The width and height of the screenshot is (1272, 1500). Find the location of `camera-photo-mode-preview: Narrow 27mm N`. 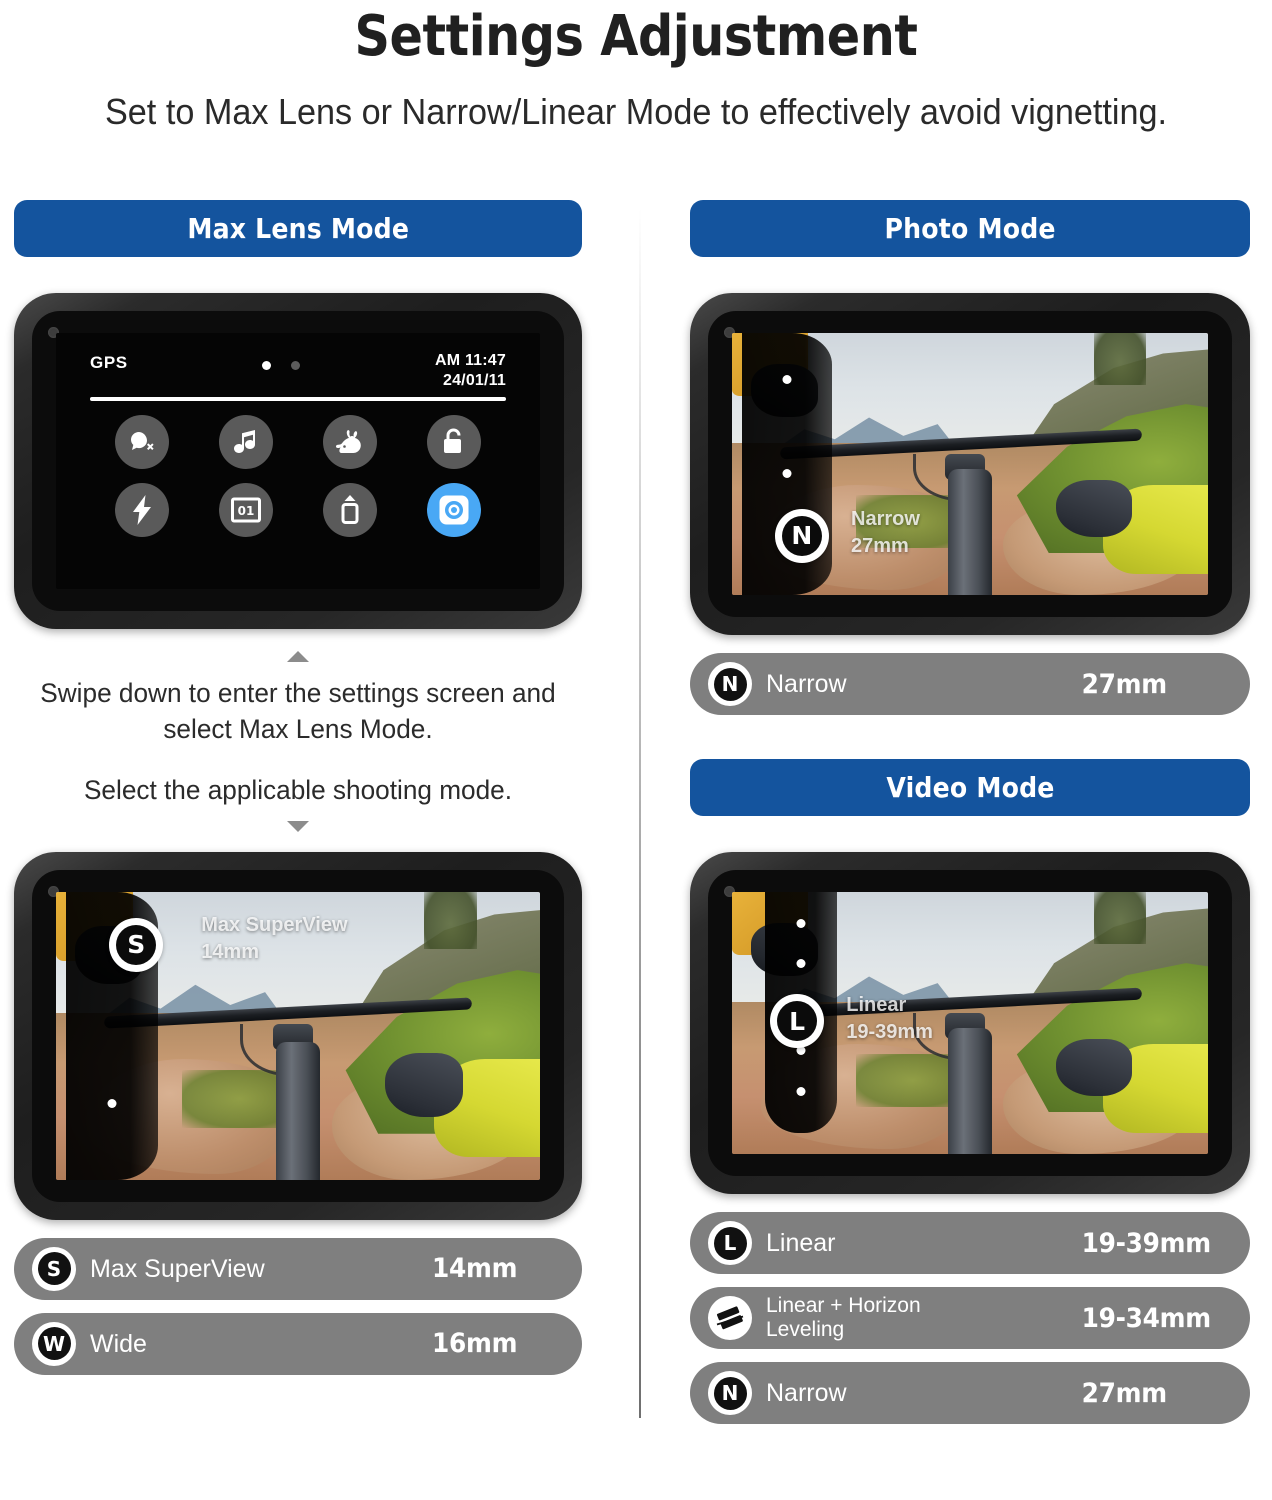

camera-photo-mode-preview: Narrow 27mm N is located at coordinates (970, 464).